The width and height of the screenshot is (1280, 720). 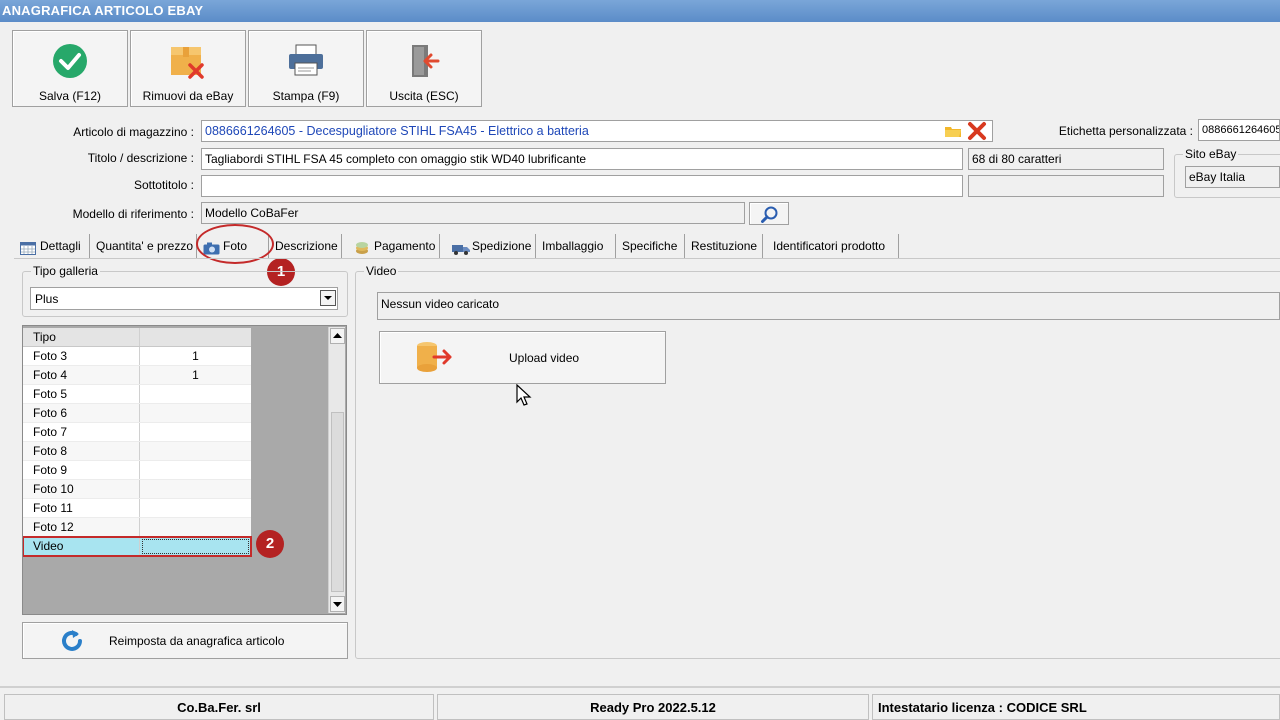 What do you see at coordinates (650, 246) in the screenshot?
I see `tab-specifiche: Specifiche` at bounding box center [650, 246].